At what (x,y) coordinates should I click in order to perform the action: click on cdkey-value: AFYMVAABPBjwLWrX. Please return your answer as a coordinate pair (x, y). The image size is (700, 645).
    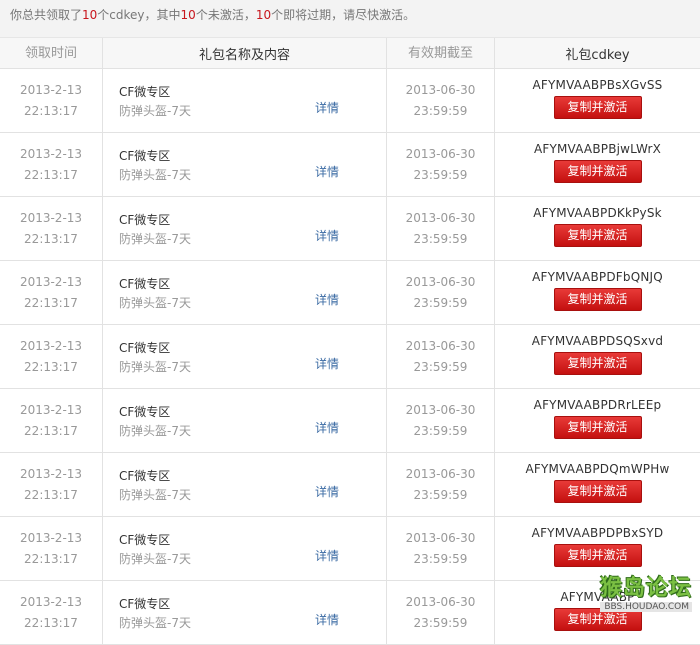
    Looking at the image, I should click on (597, 149).